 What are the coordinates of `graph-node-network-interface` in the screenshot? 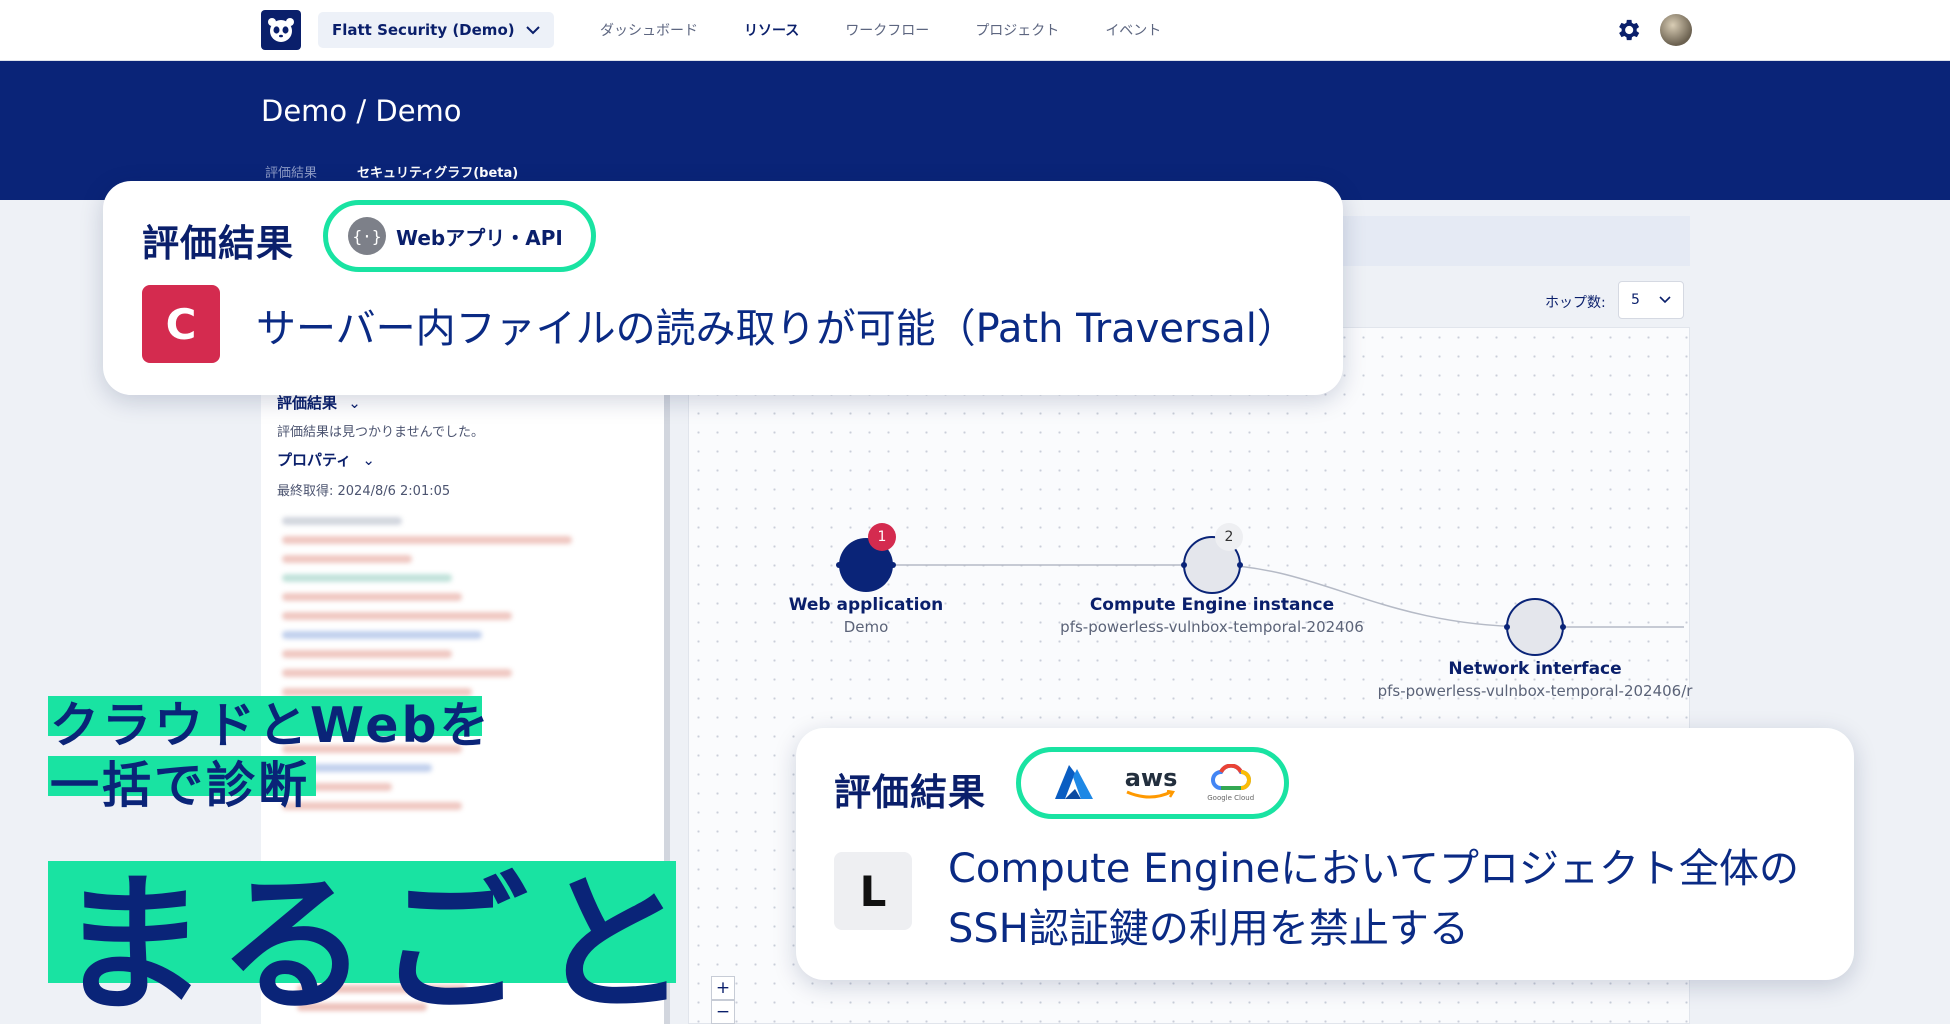 It's located at (1535, 627).